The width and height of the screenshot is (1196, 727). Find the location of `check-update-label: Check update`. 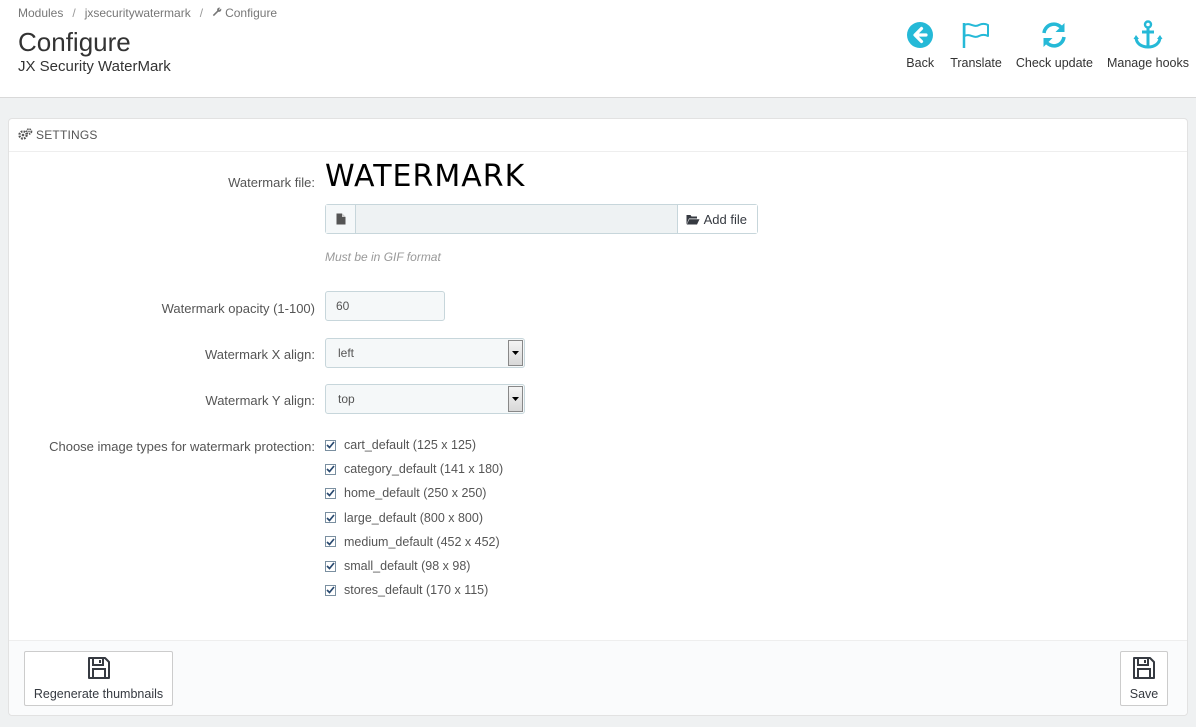

check-update-label: Check update is located at coordinates (1054, 63).